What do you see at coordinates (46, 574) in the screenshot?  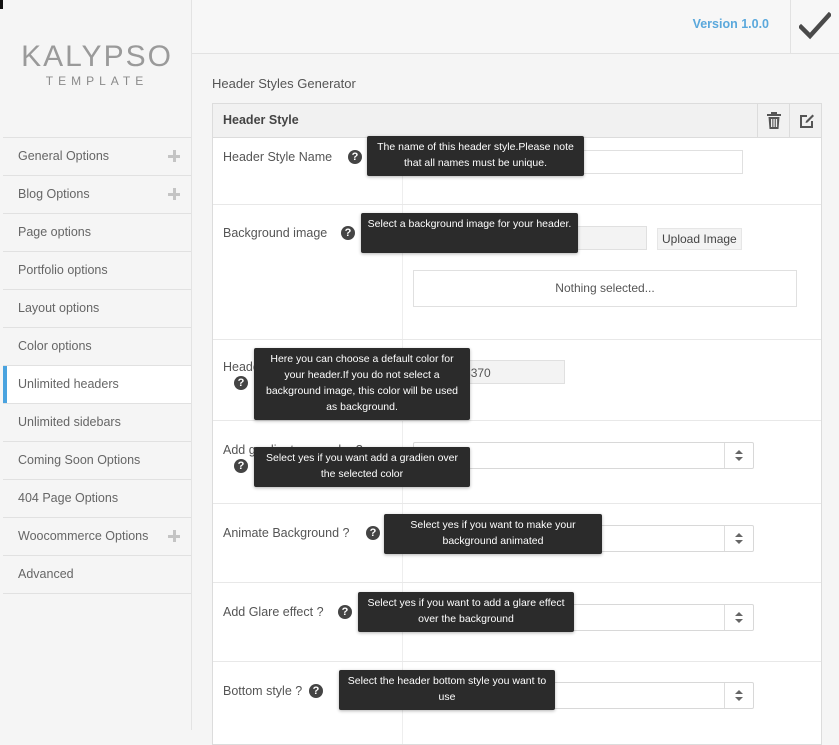 I see `sidebar-item-label: Advanced` at bounding box center [46, 574].